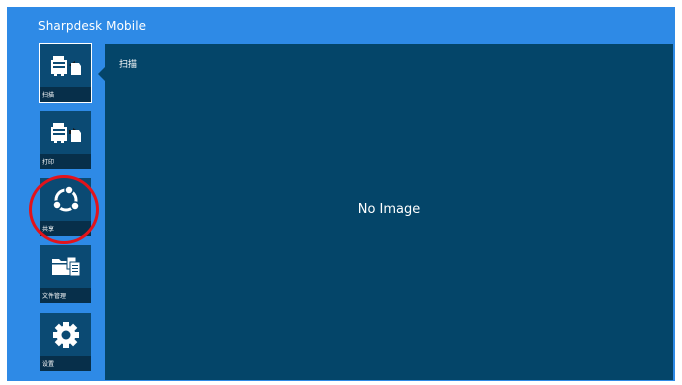 The width and height of the screenshot is (682, 385). What do you see at coordinates (101, 74) in the screenshot?
I see `selection-pointer` at bounding box center [101, 74].